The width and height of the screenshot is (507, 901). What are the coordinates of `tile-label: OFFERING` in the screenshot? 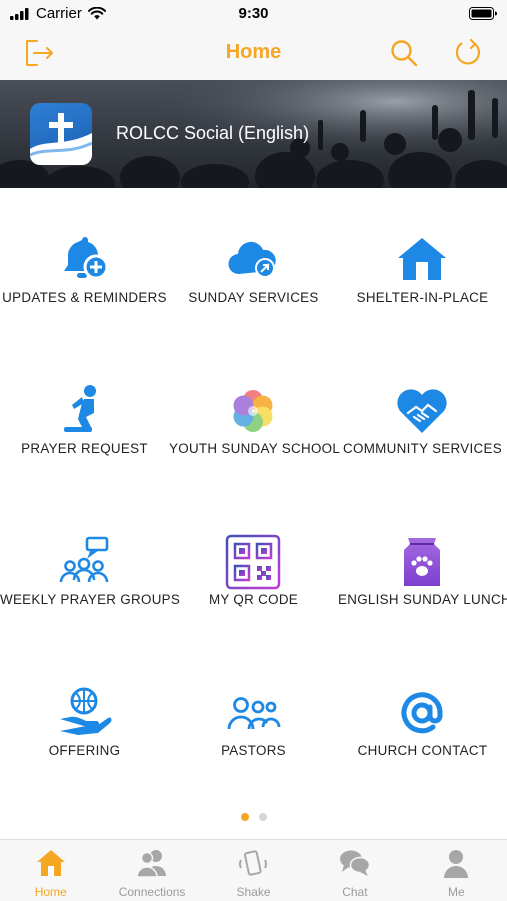 It's located at (84, 750).